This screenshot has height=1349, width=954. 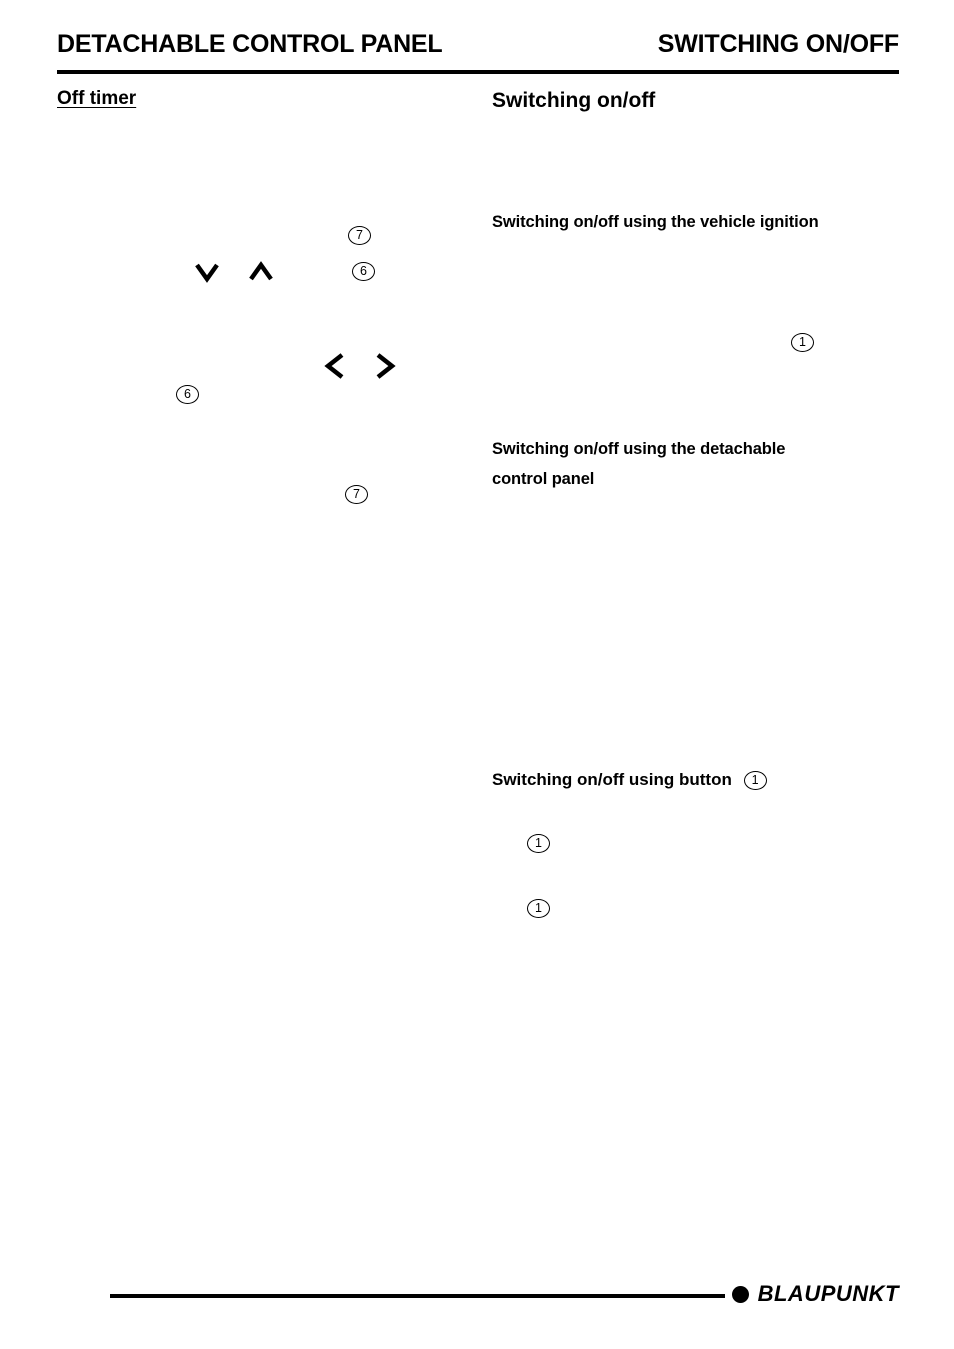 I want to click on left-callout-7-top: 7, so click(x=359, y=235).